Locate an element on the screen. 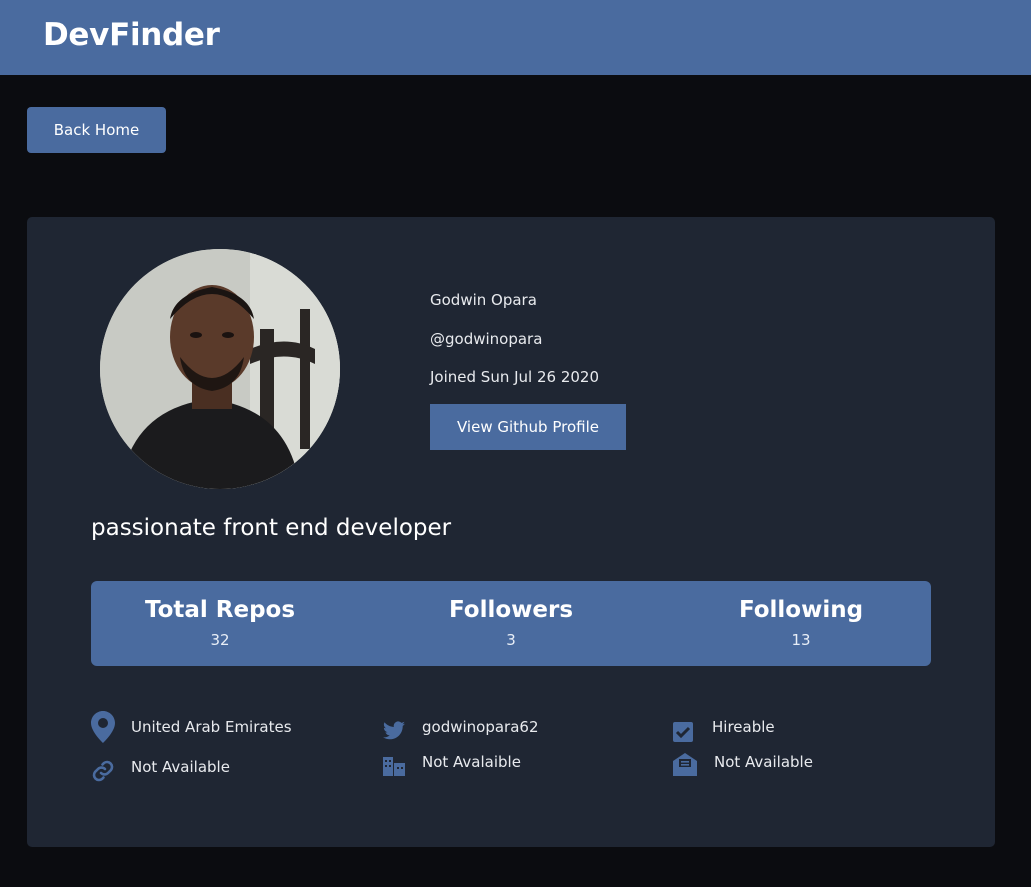 This screenshot has width=1031, height=887. link-icon is located at coordinates (103, 767).